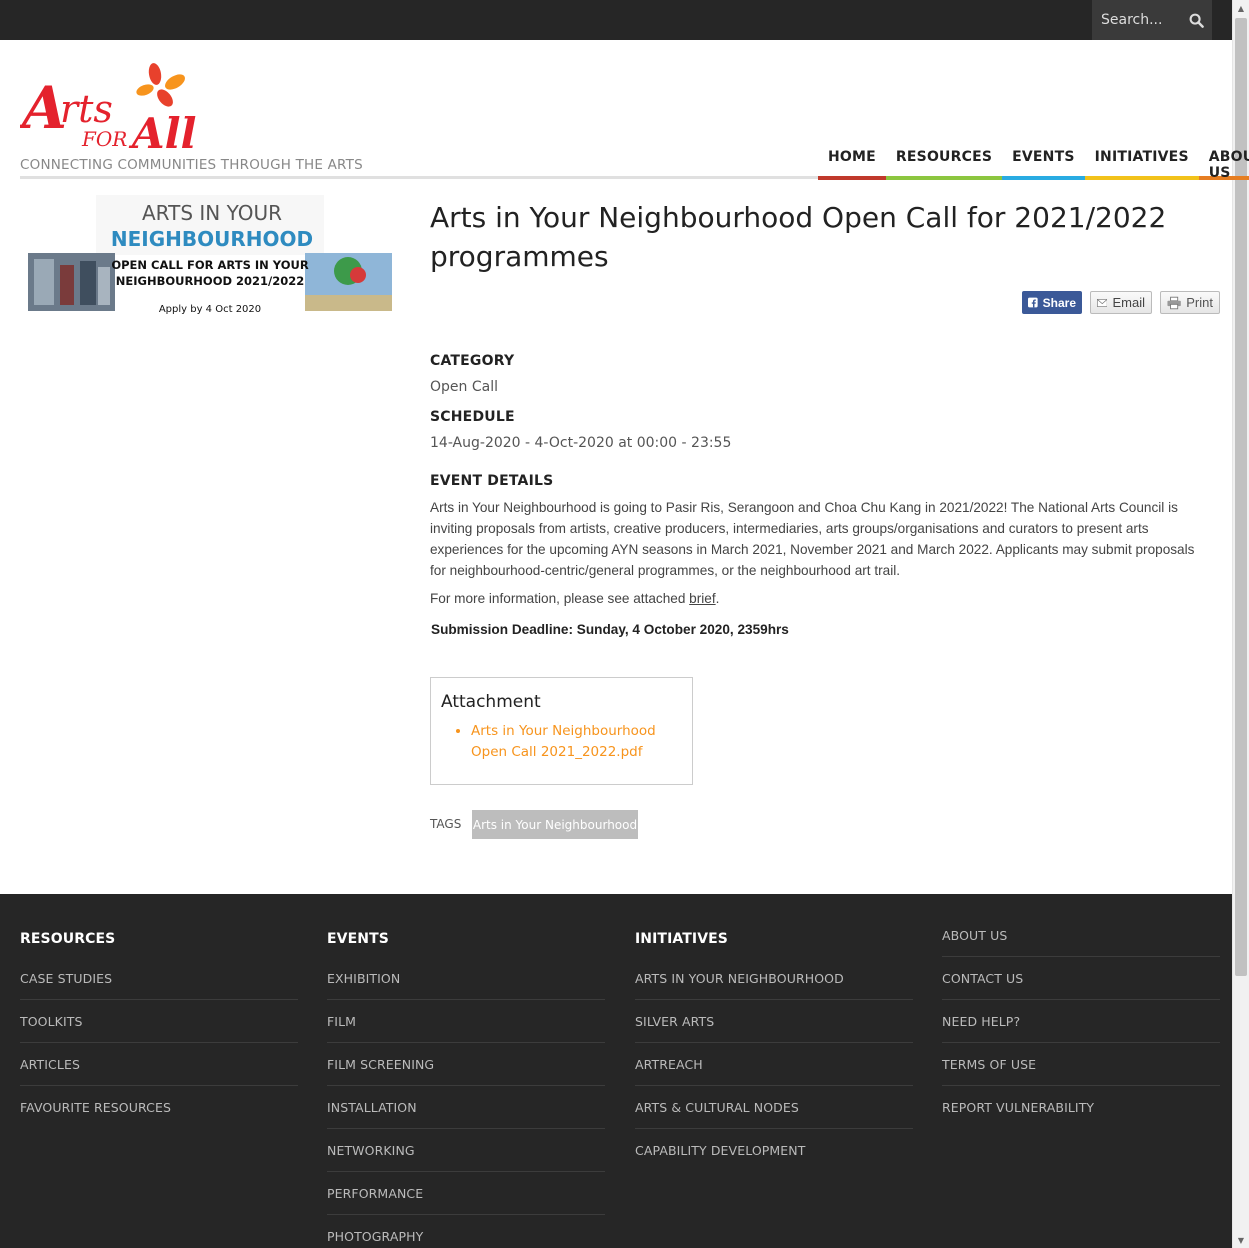  What do you see at coordinates (212, 213) in the screenshot?
I see `svg-text: ARTS IN YOUR` at bounding box center [212, 213].